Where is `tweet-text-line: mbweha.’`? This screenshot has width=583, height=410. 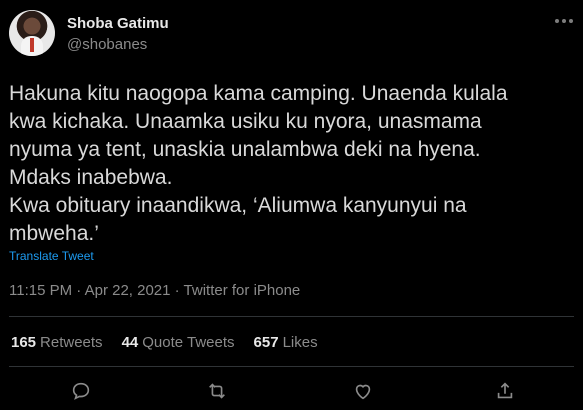 tweet-text-line: mbweha.’ is located at coordinates (54, 233).